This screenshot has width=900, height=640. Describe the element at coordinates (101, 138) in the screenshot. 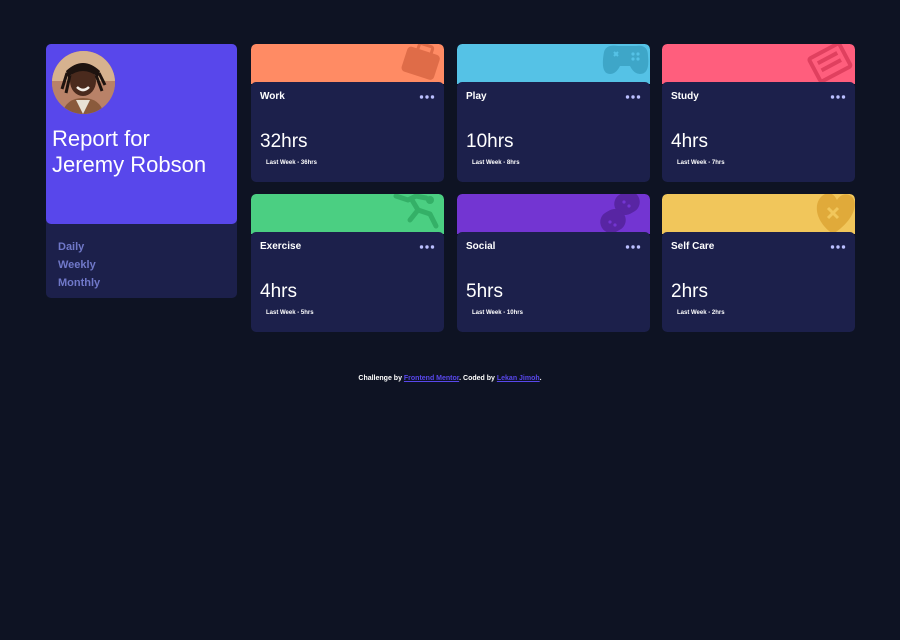

I see `report-for-label: Report for` at that location.